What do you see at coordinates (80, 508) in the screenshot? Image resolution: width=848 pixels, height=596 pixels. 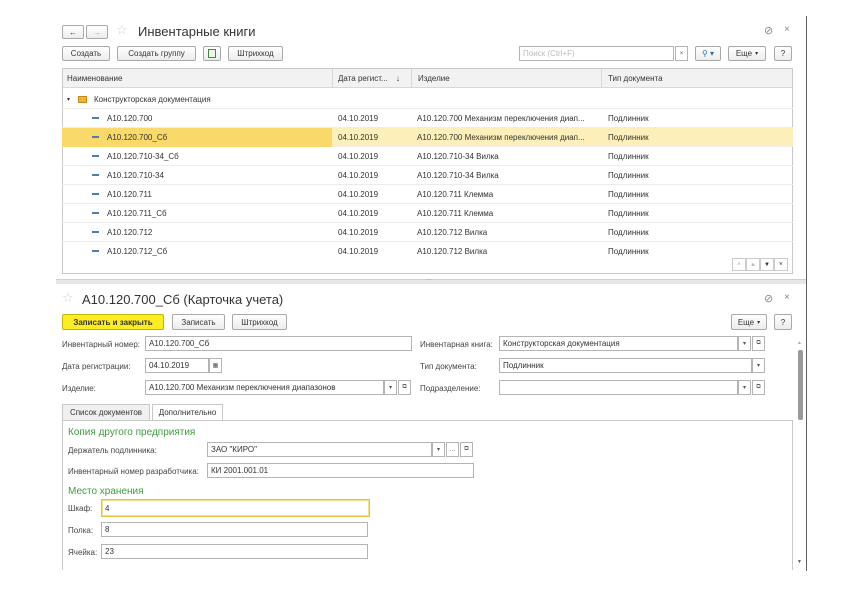 I see `cabinet-label: Шкаф:` at bounding box center [80, 508].